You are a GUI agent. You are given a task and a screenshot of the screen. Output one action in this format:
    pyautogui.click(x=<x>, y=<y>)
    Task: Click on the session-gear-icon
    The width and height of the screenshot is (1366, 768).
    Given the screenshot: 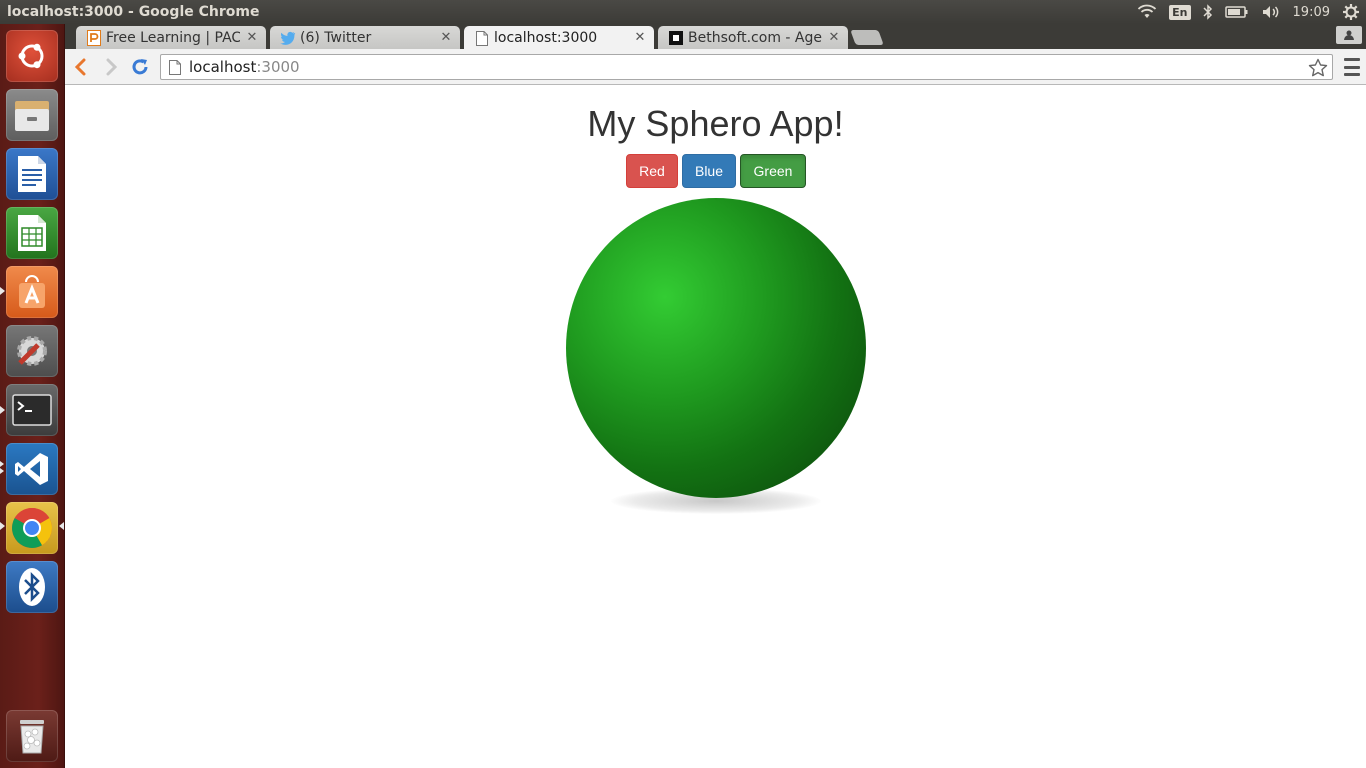 What is the action you would take?
    pyautogui.click(x=1351, y=12)
    